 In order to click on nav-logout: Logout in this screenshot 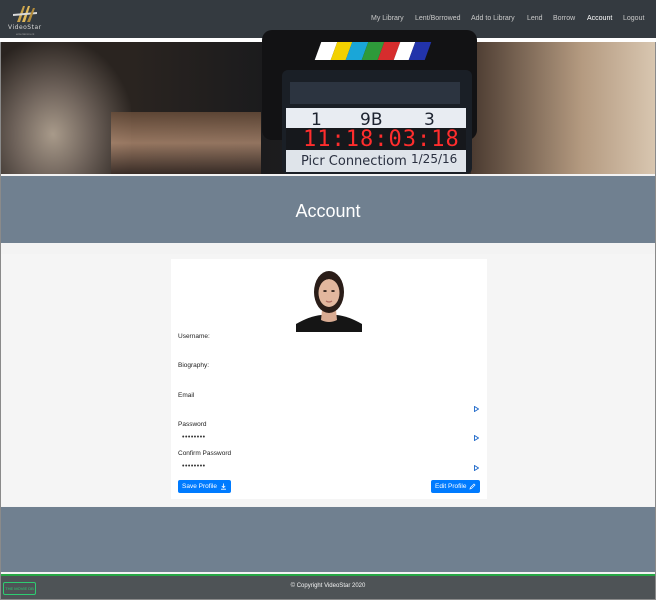, I will do `click(633, 18)`.